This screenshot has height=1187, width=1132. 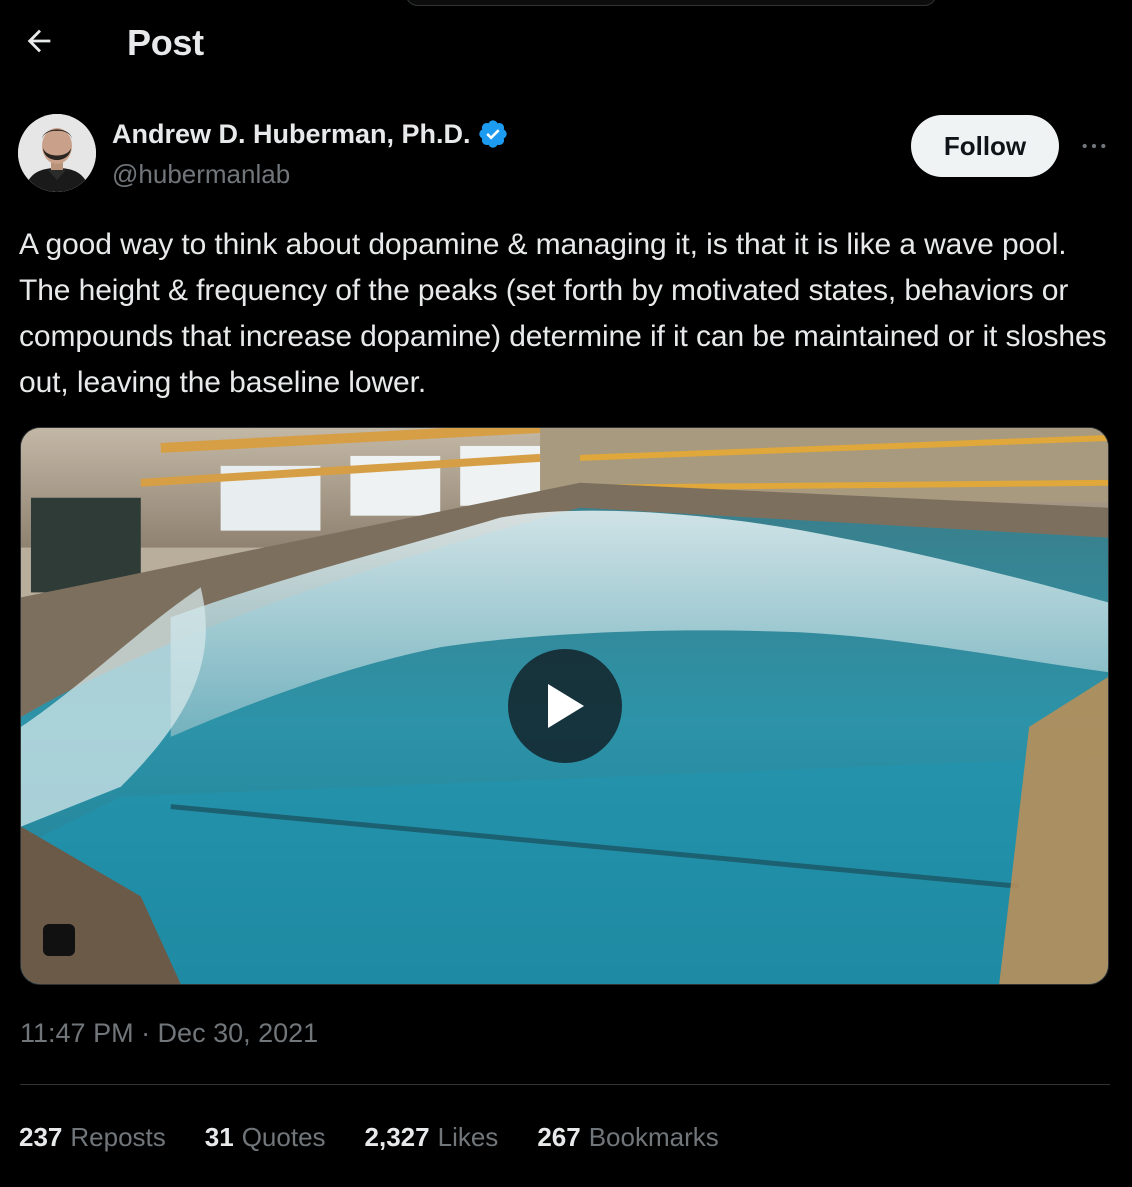 I want to click on post-timestamp: 11:47 PM · Dec 30, 2021, so click(x=169, y=1033).